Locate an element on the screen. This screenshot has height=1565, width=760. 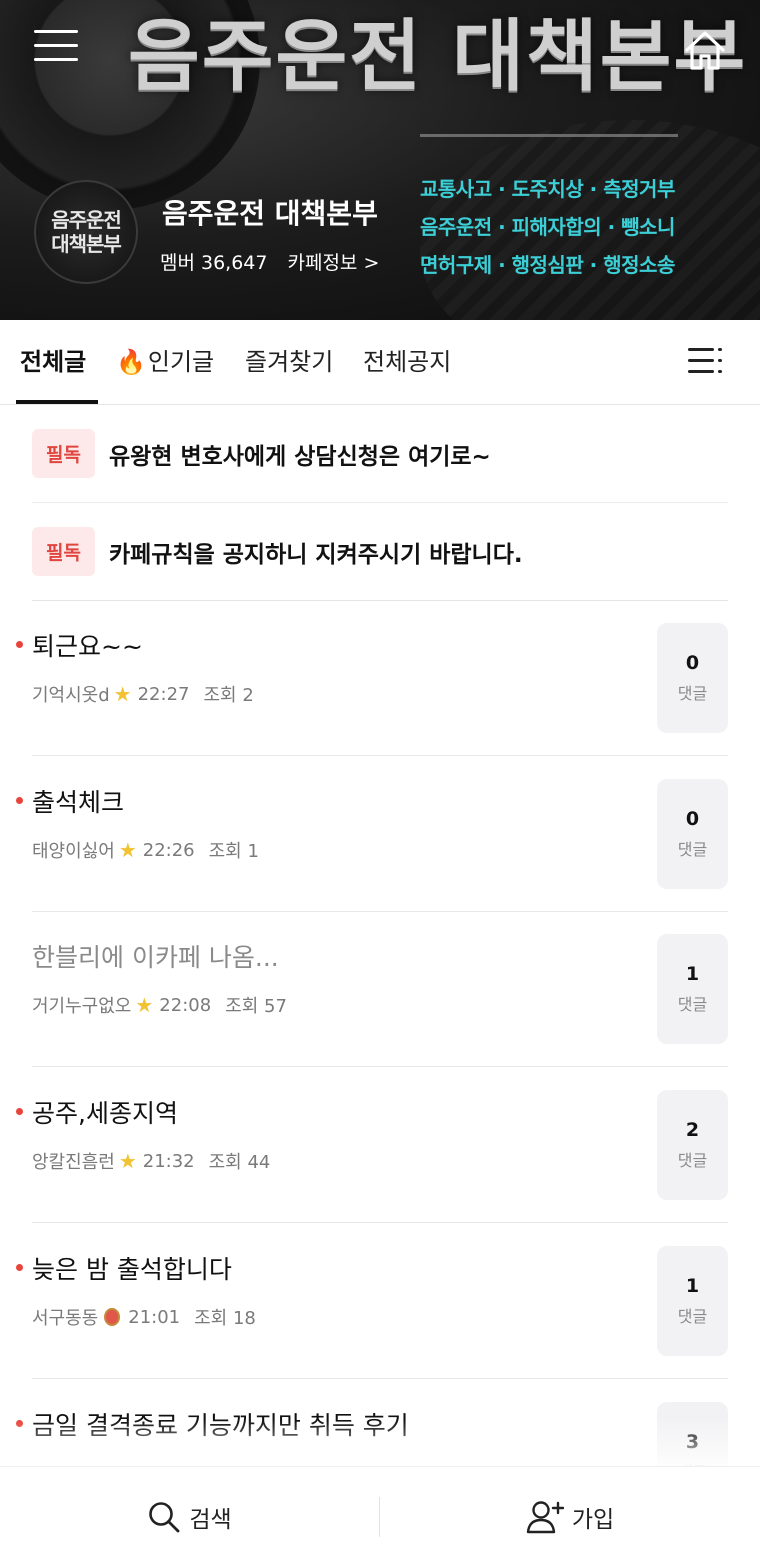
post-views: 조회 18 is located at coordinates (225, 1318).